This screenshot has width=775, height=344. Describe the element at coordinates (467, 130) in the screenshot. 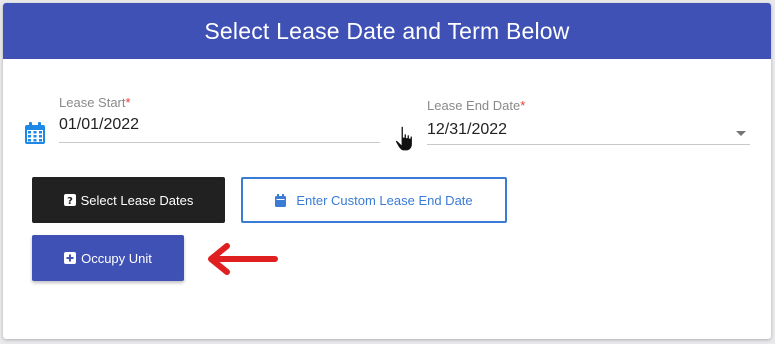

I see `lease-end-select: 12/31/2022` at that location.